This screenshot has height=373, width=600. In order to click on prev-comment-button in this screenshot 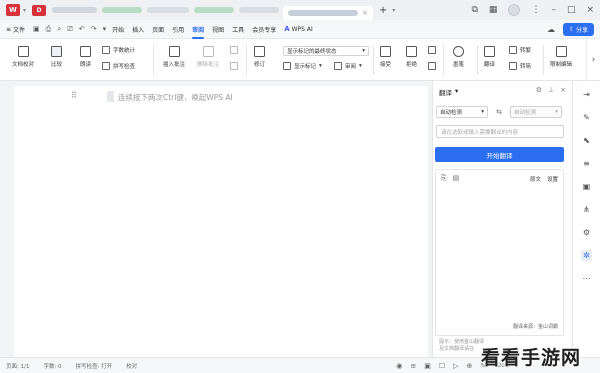, I will do `click(234, 50)`.